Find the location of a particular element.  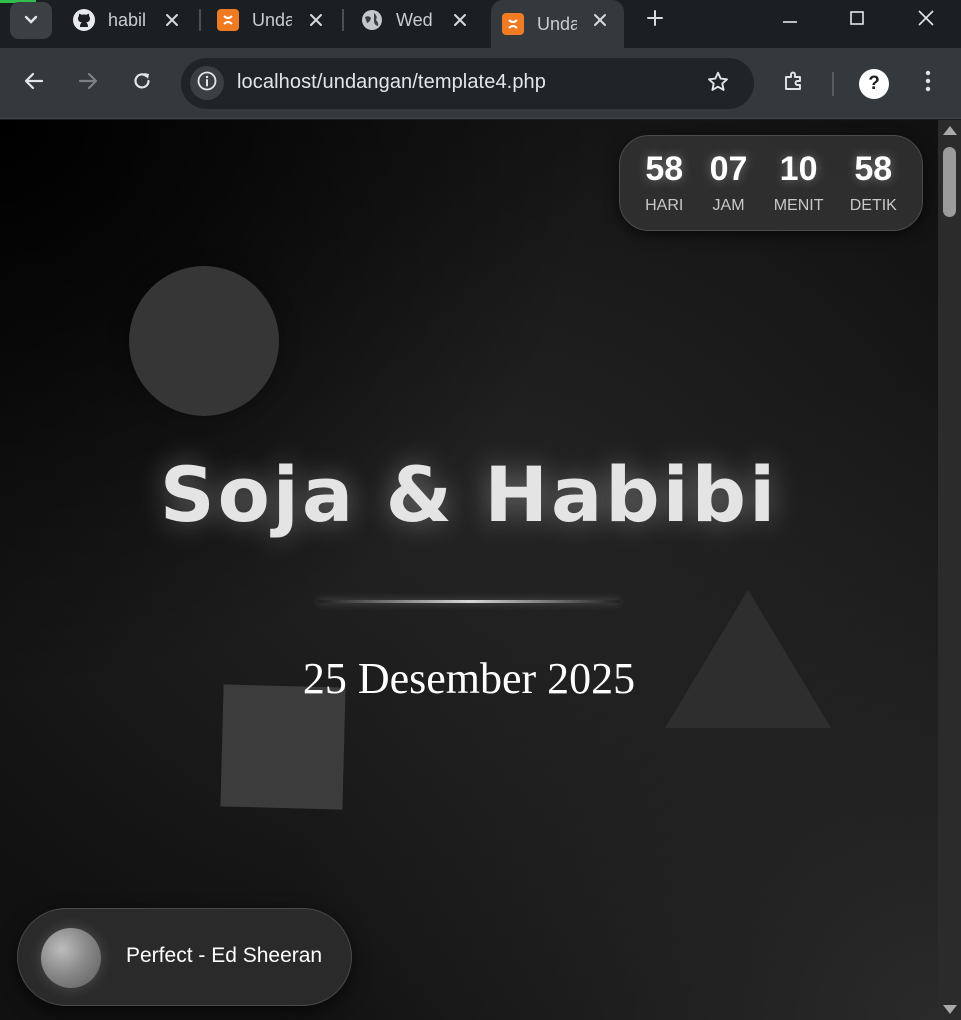

countdown-days-label: HARI is located at coordinates (664, 205).